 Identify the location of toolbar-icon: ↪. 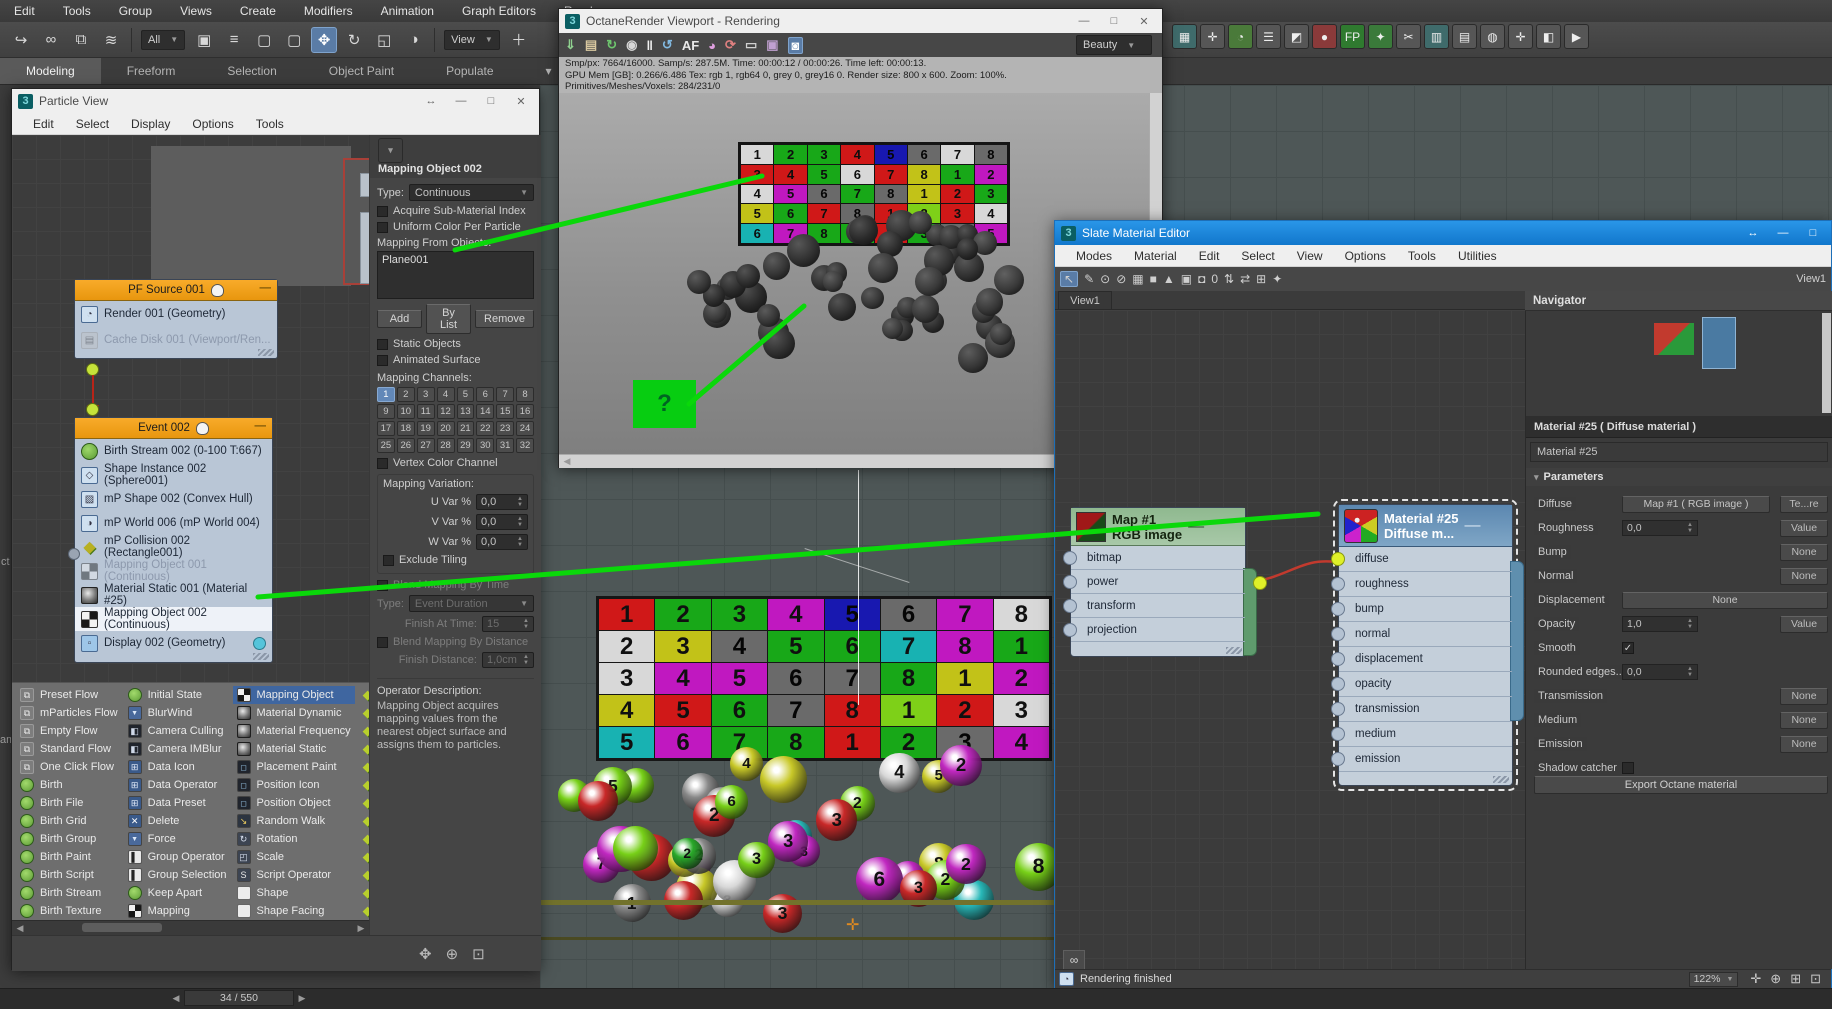
(21, 40).